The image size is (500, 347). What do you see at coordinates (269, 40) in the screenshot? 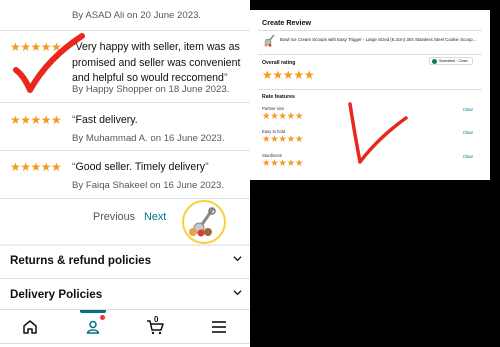
I see `product-image-icon` at bounding box center [269, 40].